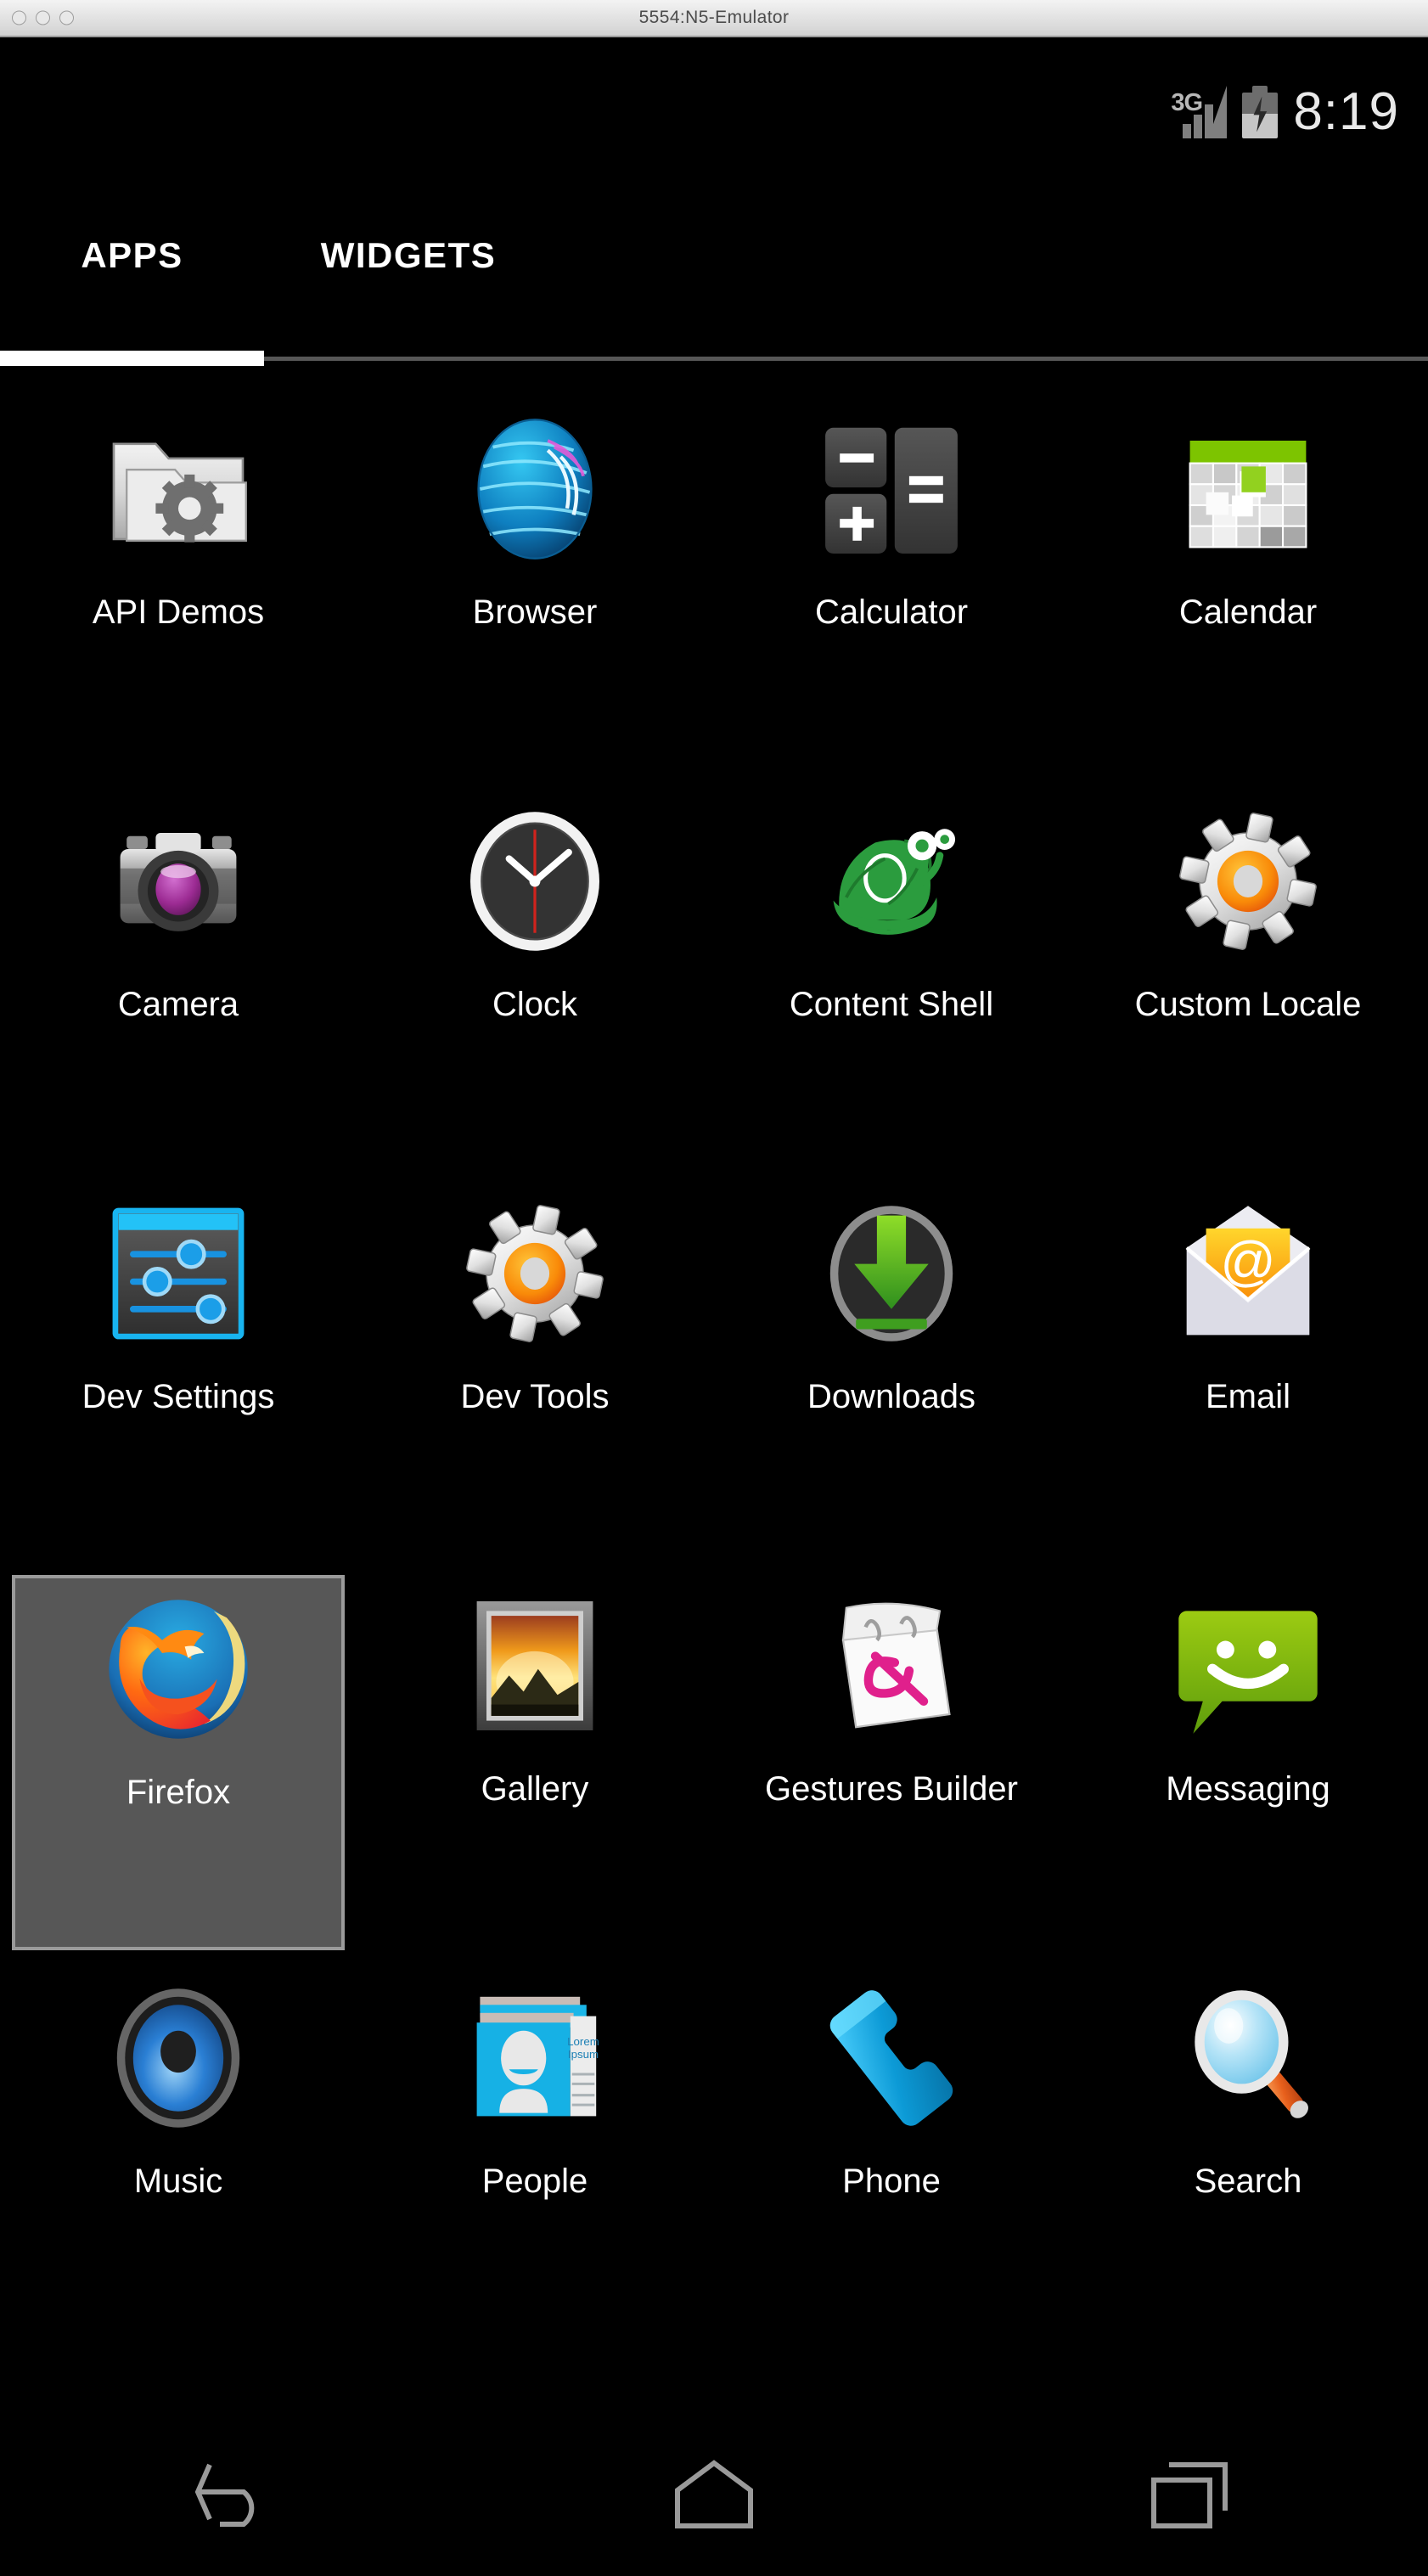  What do you see at coordinates (1248, 1370) in the screenshot?
I see `app-item-email: @ Email` at bounding box center [1248, 1370].